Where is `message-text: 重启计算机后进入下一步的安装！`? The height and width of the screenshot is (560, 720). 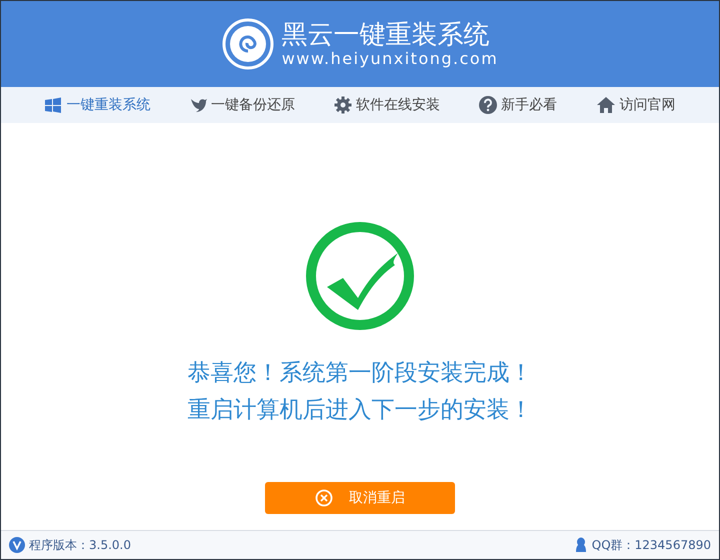
message-text: 重启计算机后进入下一步的安装！ is located at coordinates (360, 410).